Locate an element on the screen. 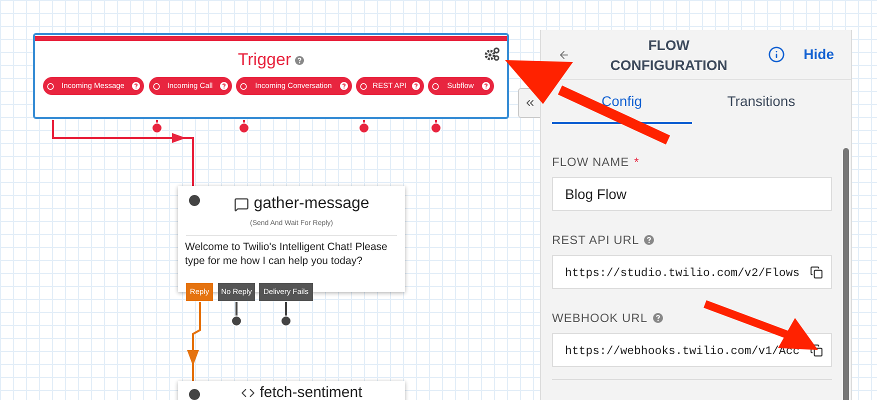 This screenshot has height=400, width=877. url-field: https://studio.twilio.com/v2/Flows is located at coordinates (692, 272).